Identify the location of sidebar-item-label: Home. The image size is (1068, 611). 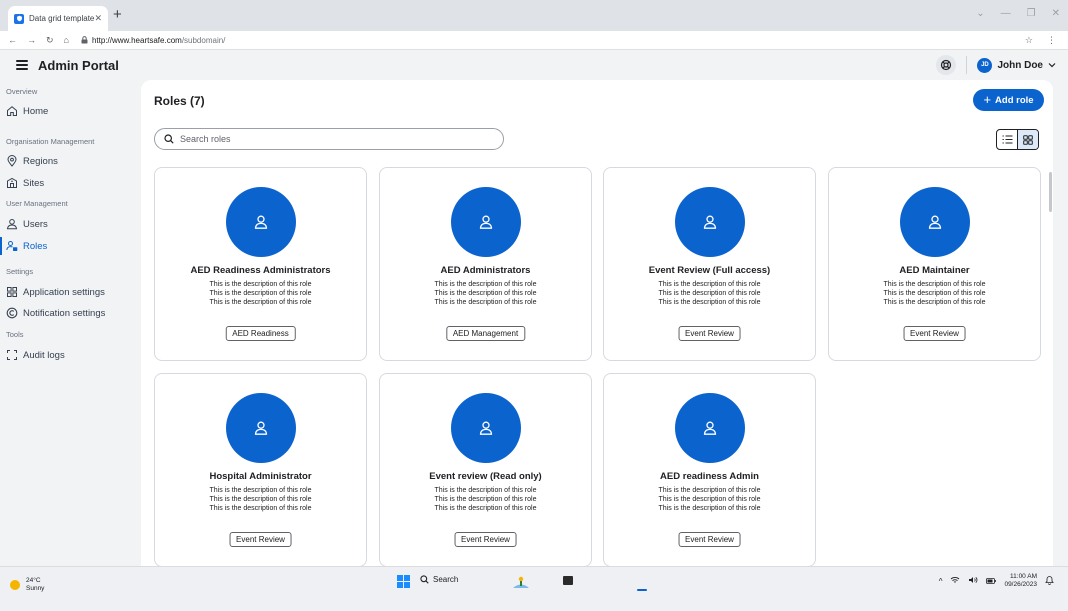
(36, 111).